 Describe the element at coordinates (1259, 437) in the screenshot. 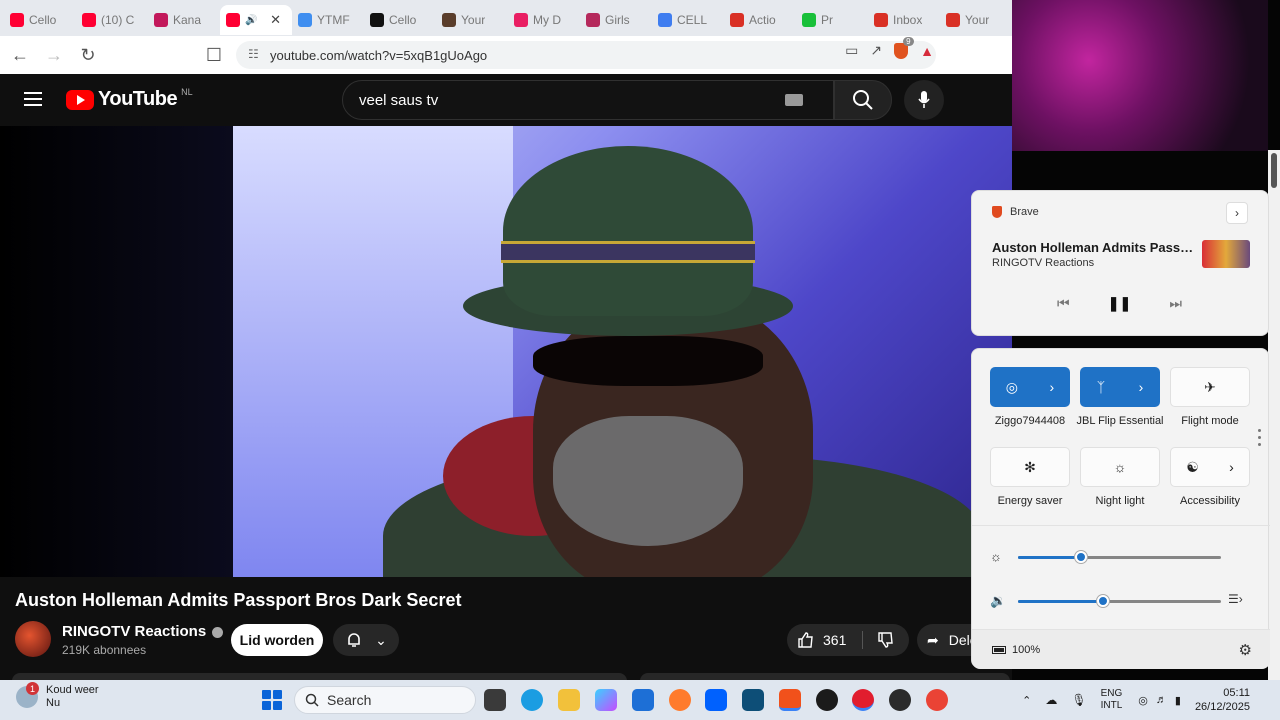

I see `page-dots` at that location.